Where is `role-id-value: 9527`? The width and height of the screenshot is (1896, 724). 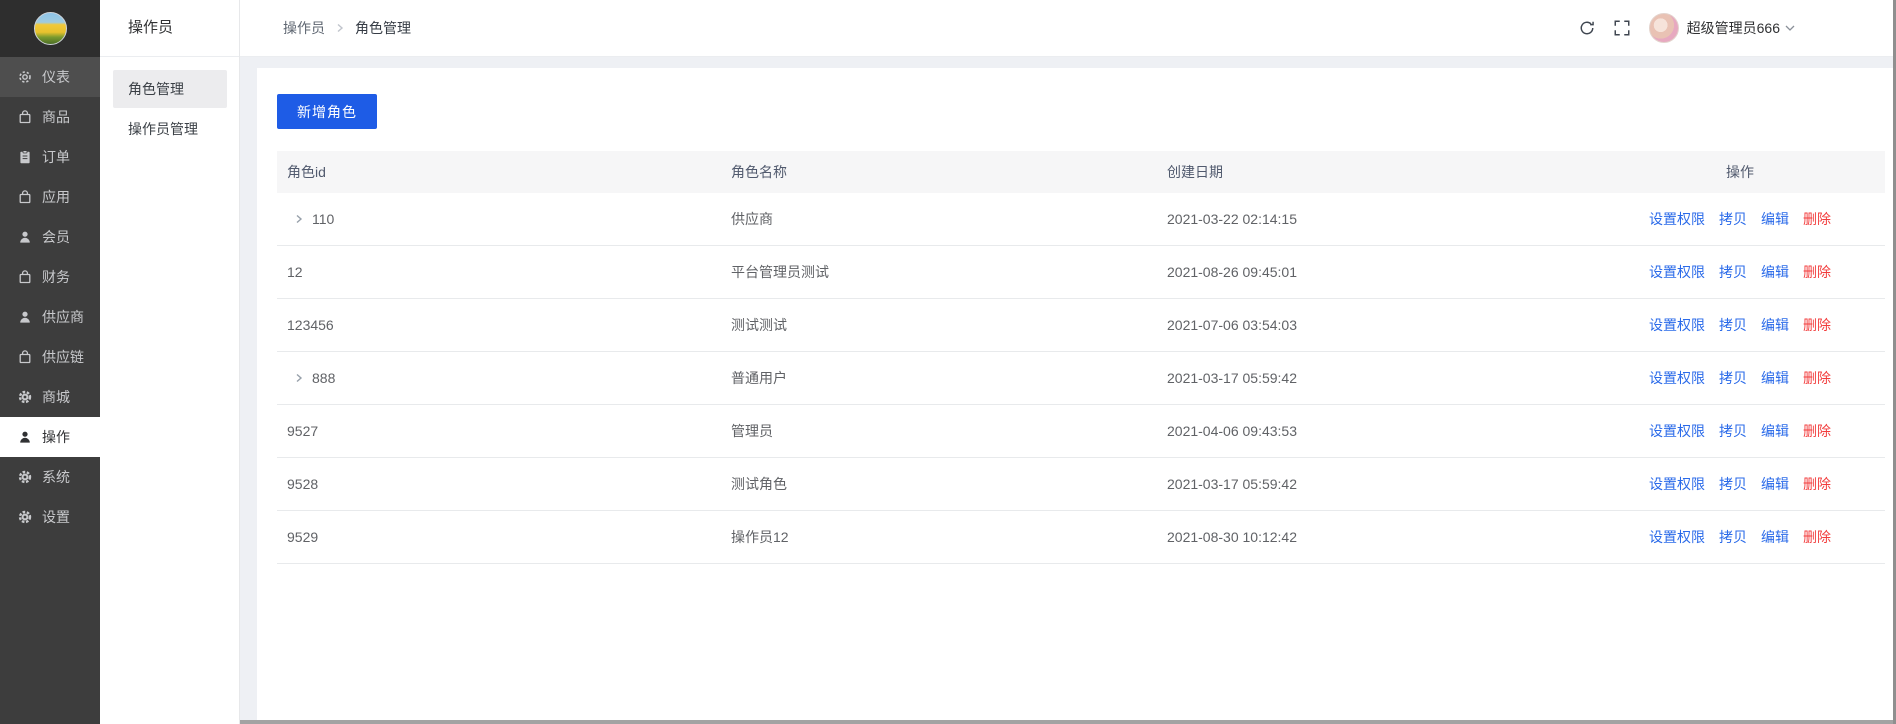 role-id-value: 9527 is located at coordinates (303, 431).